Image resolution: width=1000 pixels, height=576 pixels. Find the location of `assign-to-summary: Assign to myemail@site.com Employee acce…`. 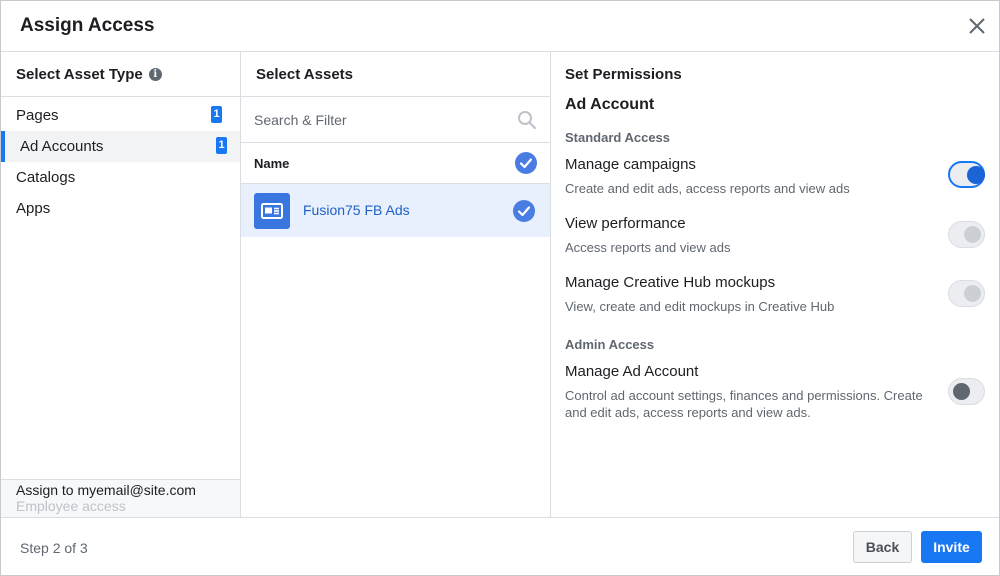

assign-to-summary: Assign to myemail@site.com Employee acce… is located at coordinates (120, 498).